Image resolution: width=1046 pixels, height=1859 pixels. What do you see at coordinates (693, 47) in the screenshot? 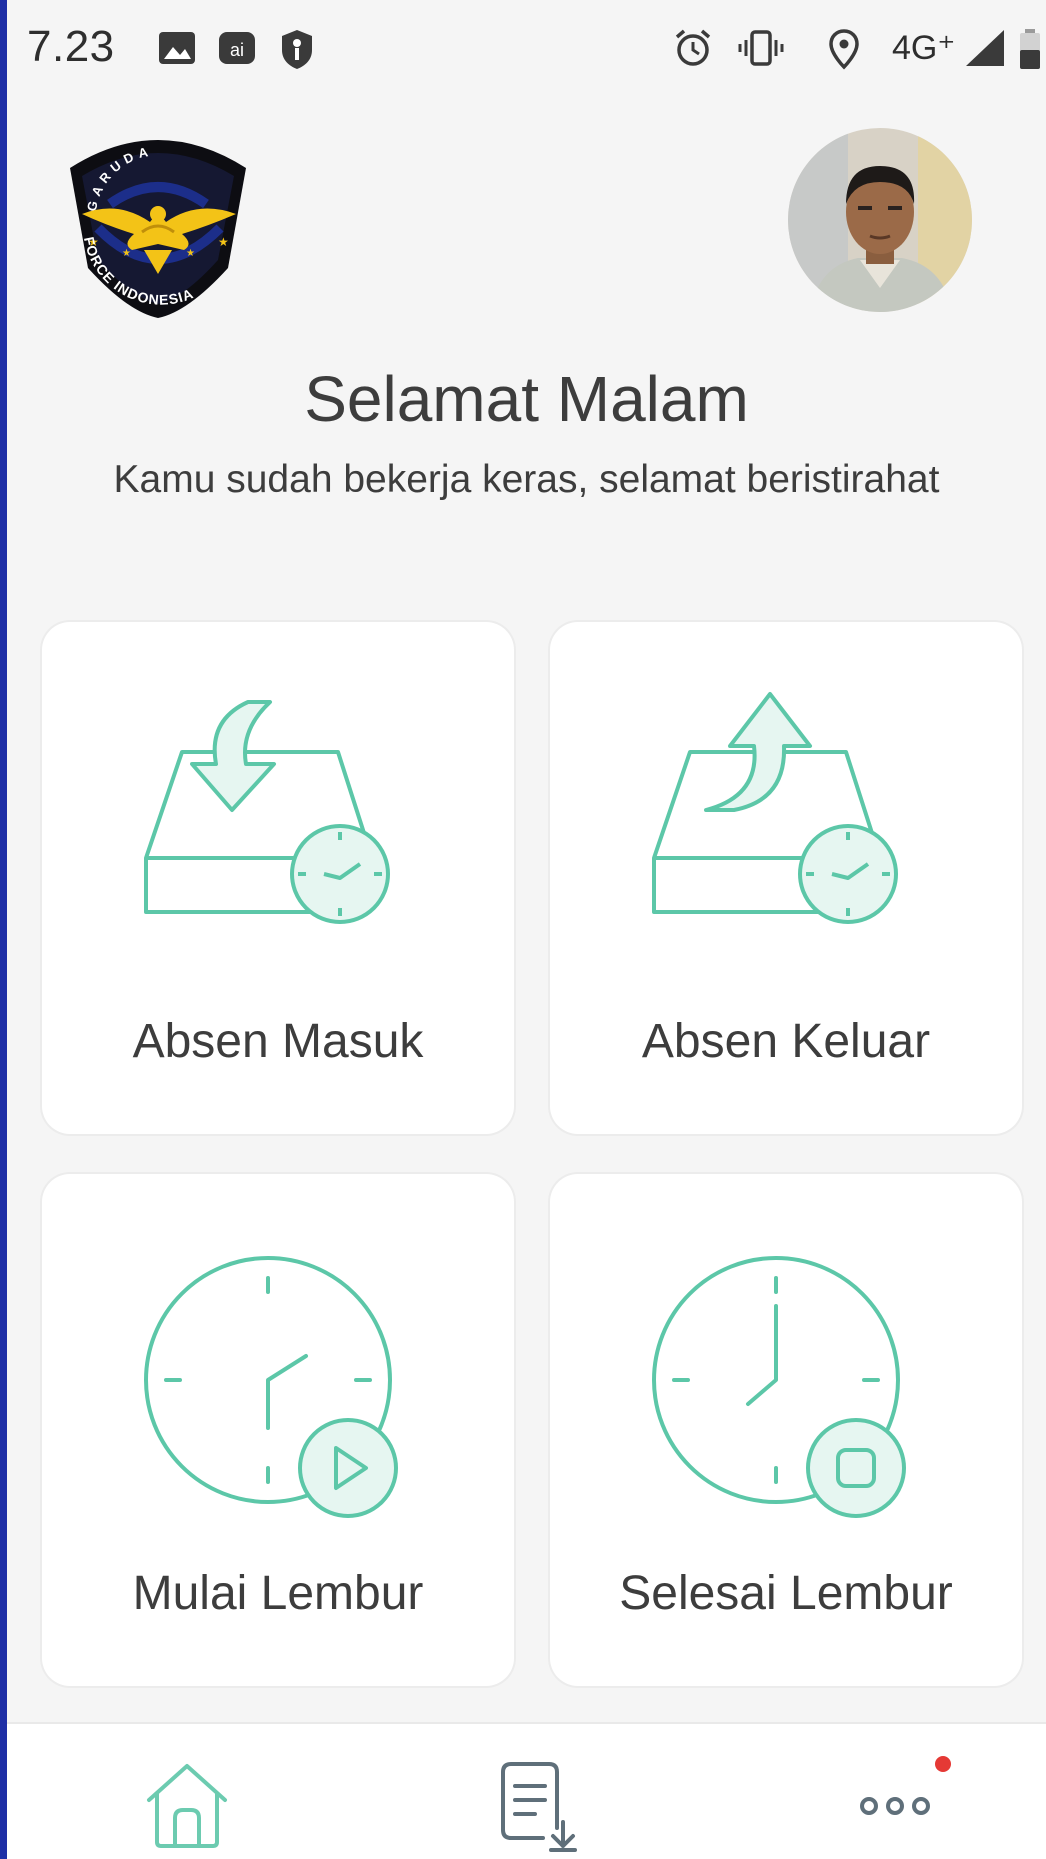
I see `alarm-icon` at bounding box center [693, 47].